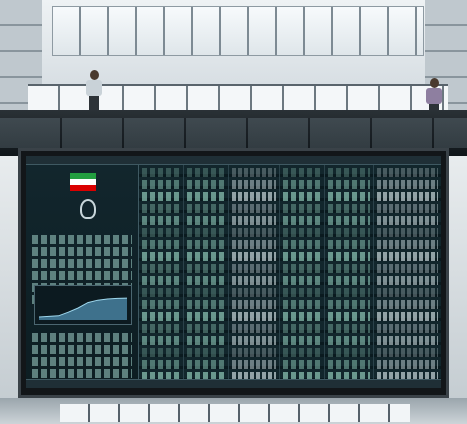  I want to click on board-header, so click(233, 160).